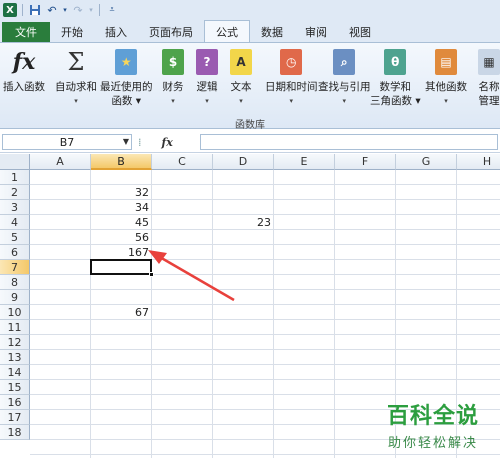 Image resolution: width=500 pixels, height=458 pixels. Describe the element at coordinates (15, 417) in the screenshot. I see `row-header-17: 17` at that location.